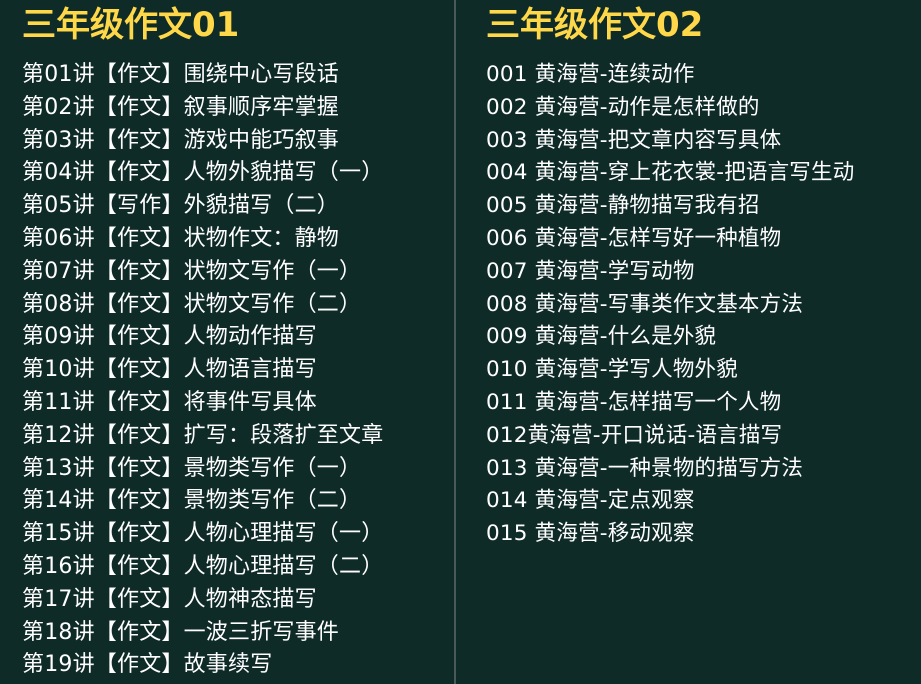  Describe the element at coordinates (238, 75) in the screenshot. I see `list-item: 第01讲【作文】围绕中心写段话` at that location.